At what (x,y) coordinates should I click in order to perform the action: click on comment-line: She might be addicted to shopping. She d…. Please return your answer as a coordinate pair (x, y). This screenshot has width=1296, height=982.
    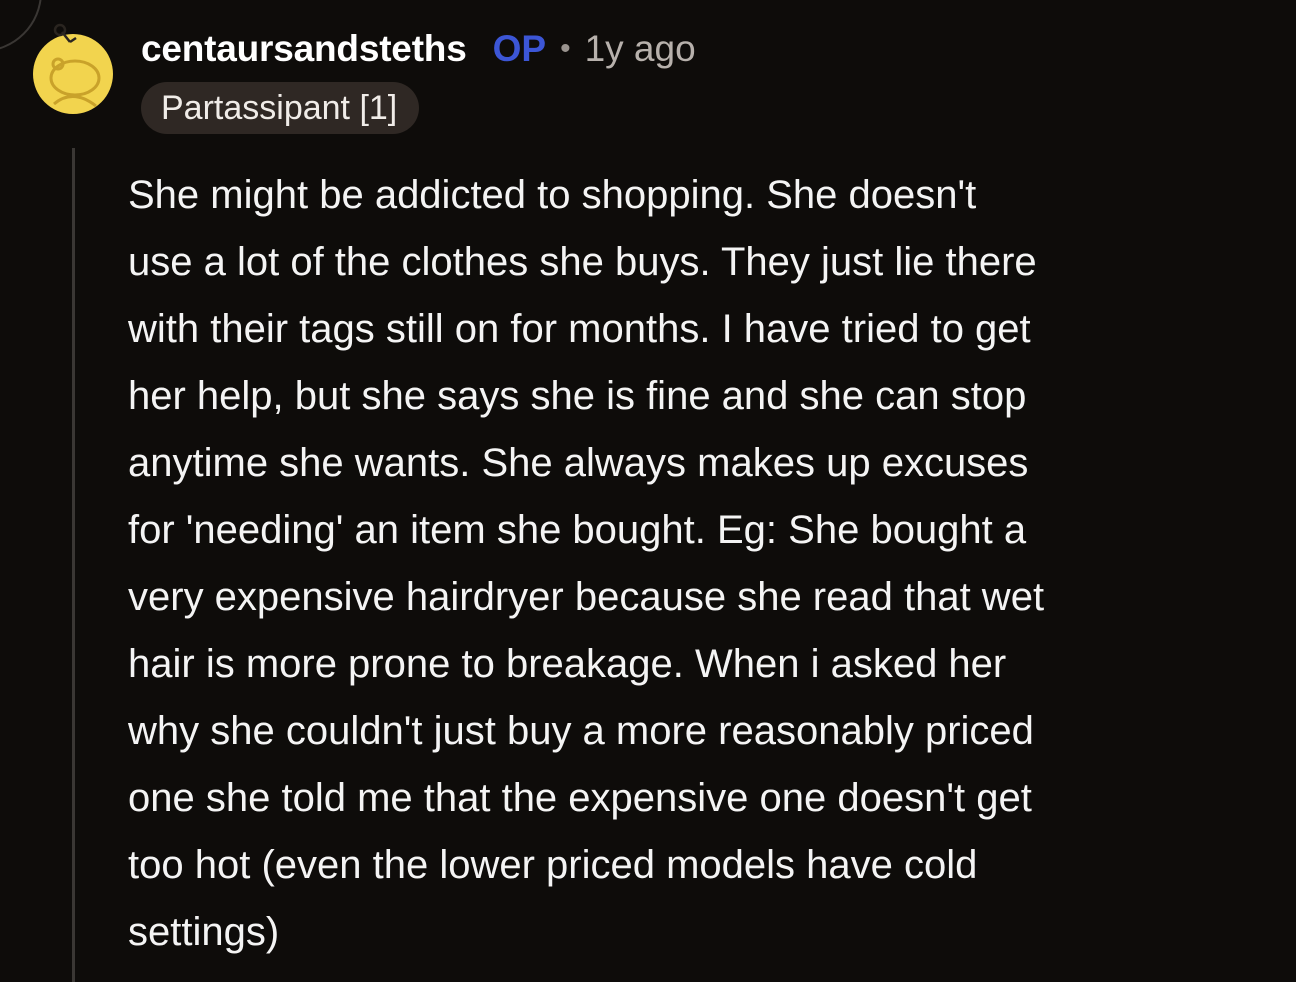
    Looking at the image, I should click on (552, 195).